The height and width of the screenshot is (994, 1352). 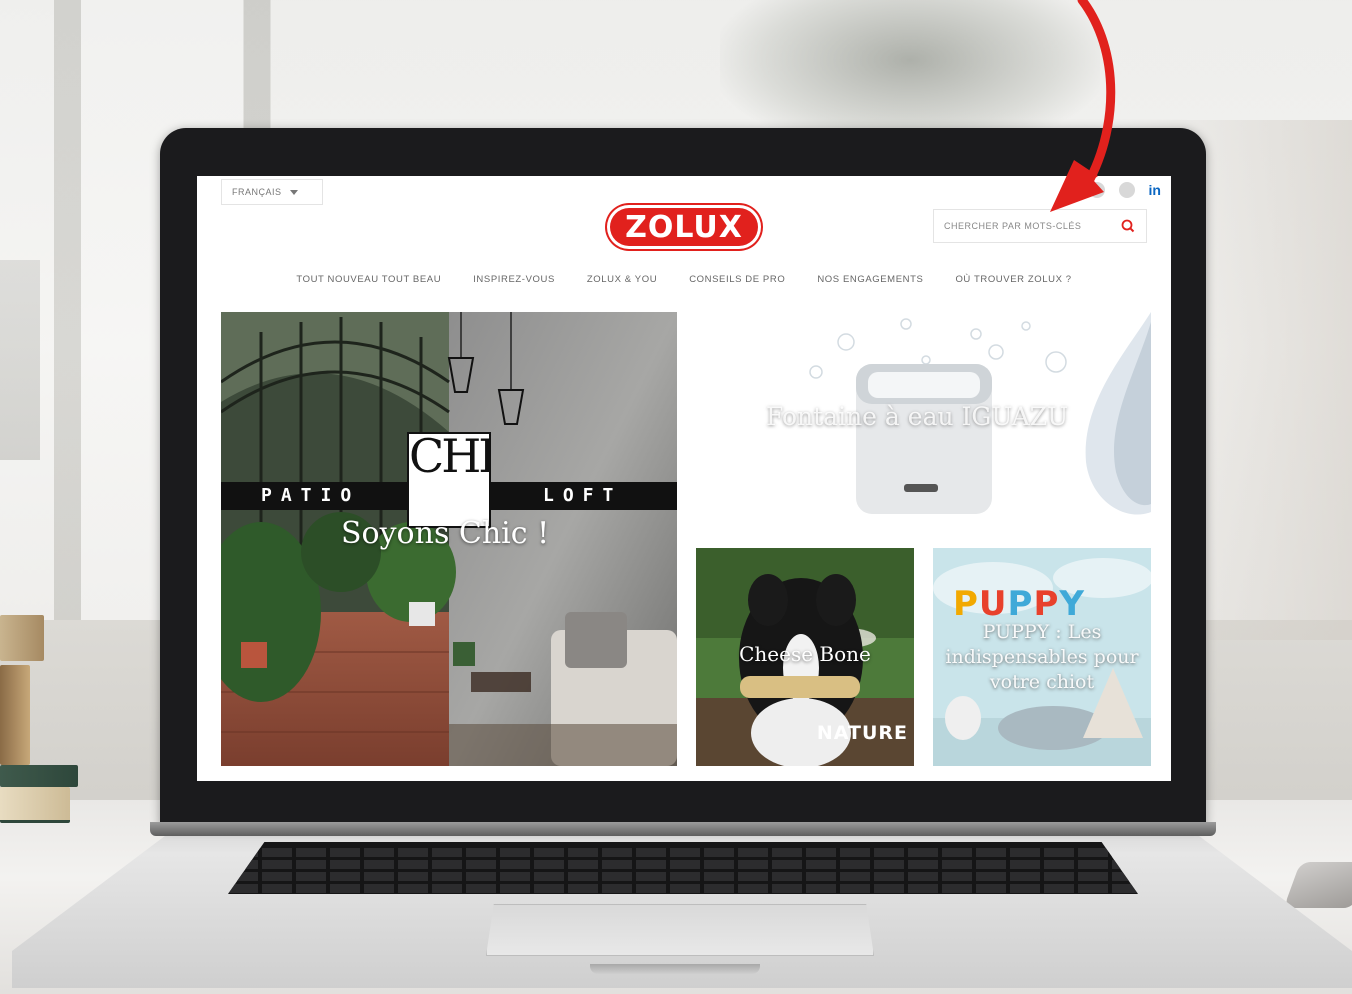 I want to click on nav-item-engagements: NOS ENGAGEMENTS, so click(x=870, y=283).